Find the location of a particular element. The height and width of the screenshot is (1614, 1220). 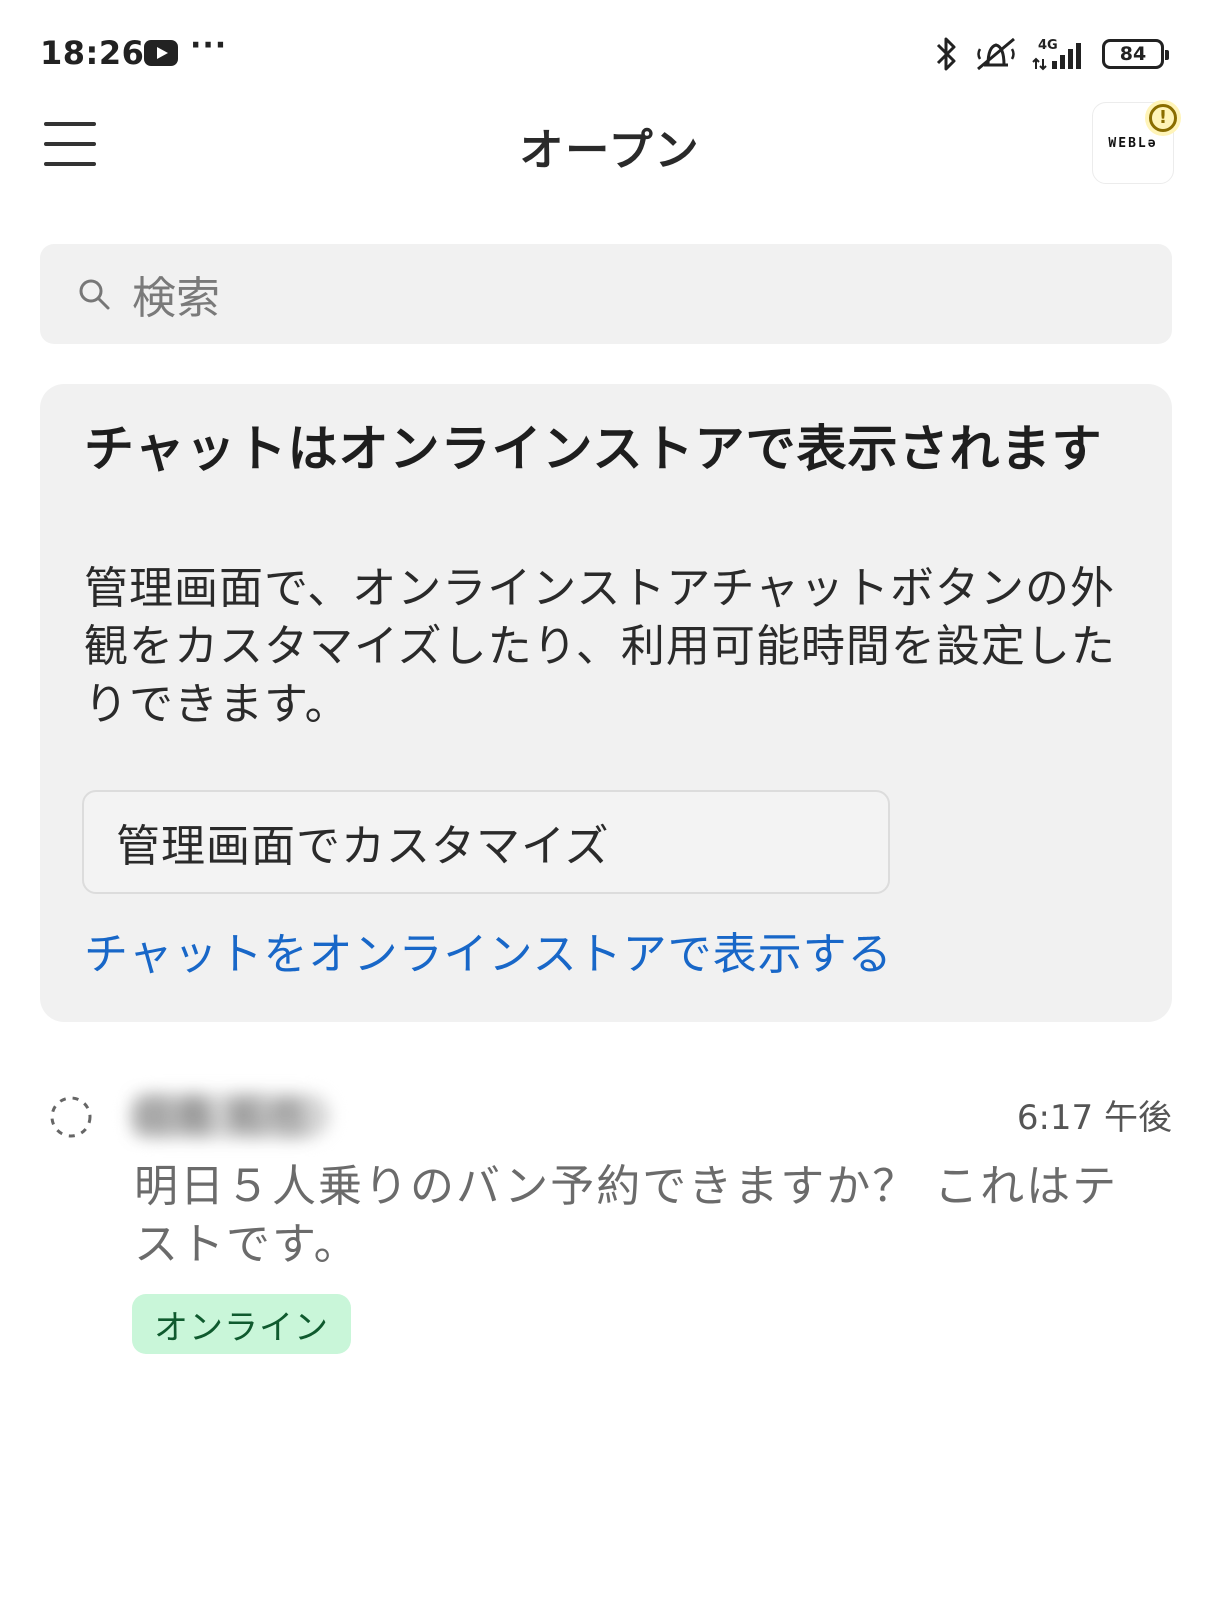

vibrate-off-icon is located at coordinates (996, 54).